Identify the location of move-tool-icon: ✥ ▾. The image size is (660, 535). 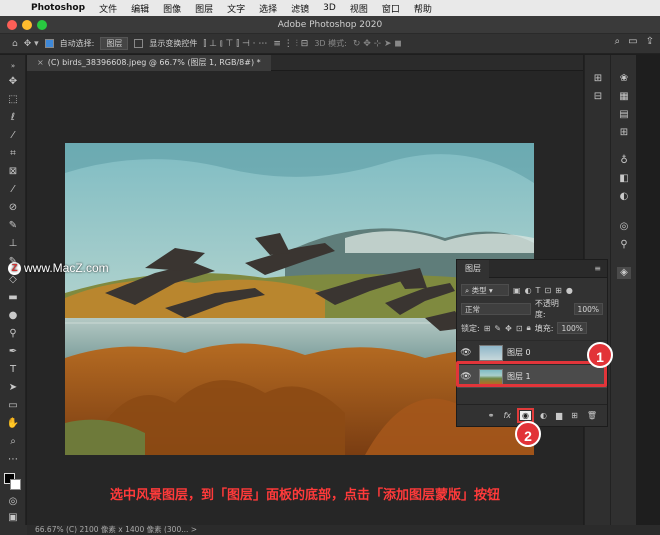
(31, 44).